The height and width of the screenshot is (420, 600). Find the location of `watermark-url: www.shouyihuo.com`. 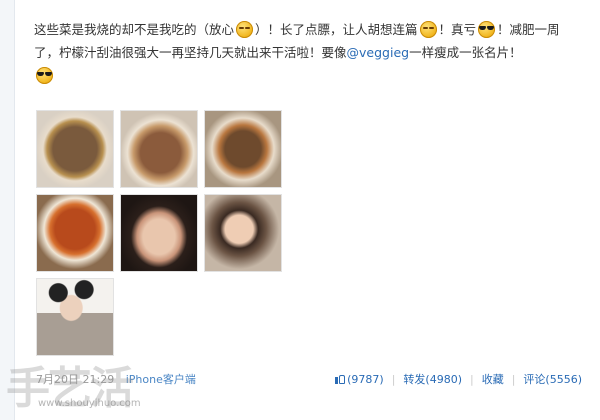

watermark-url: www.shouyihuo.com is located at coordinates (89, 403).